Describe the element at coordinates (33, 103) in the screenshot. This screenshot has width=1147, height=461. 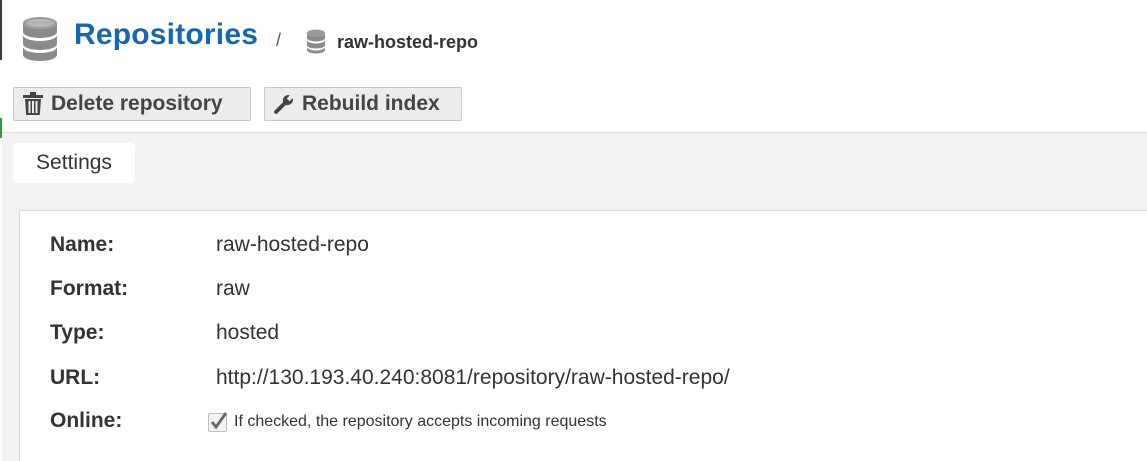
I see `trash-icon` at that location.